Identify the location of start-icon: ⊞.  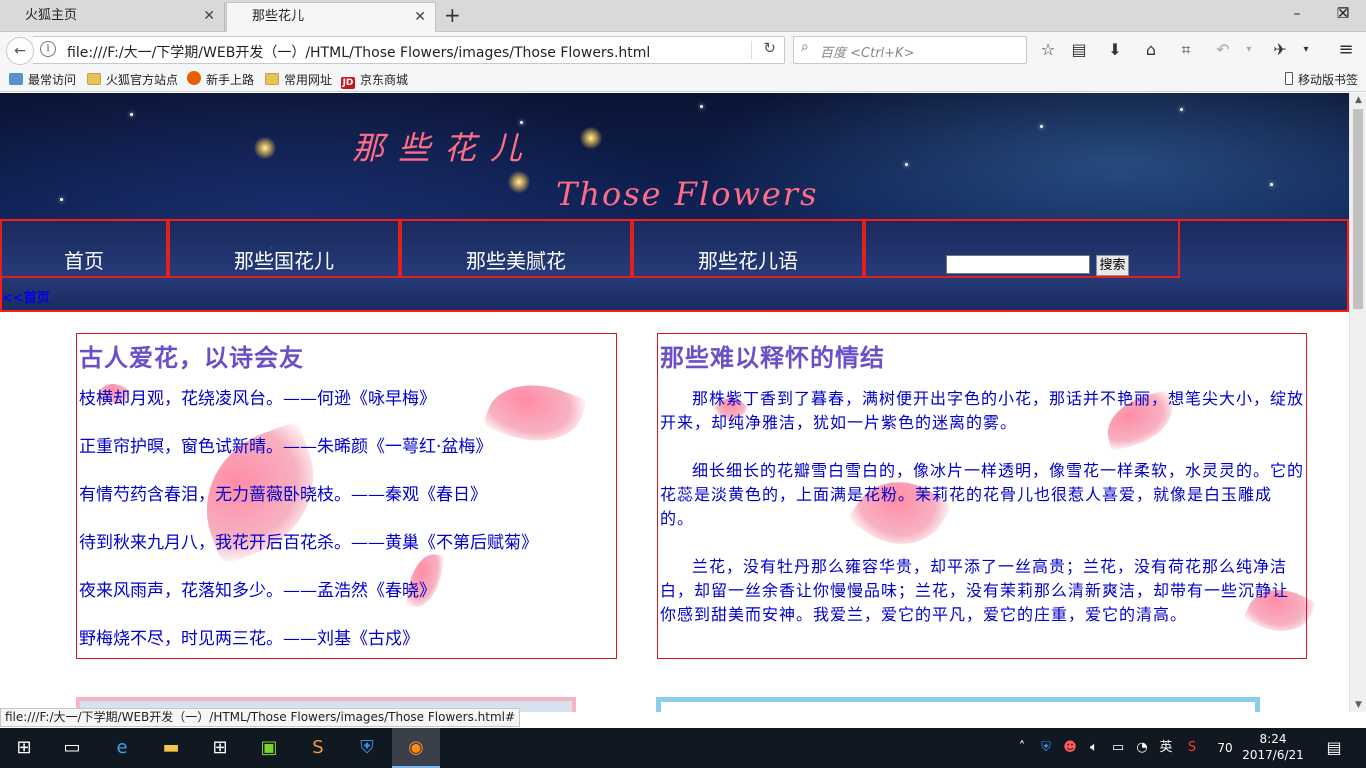
(24, 748).